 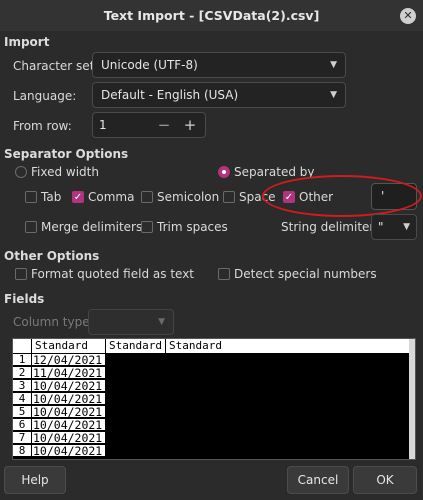 What do you see at coordinates (31, 227) in the screenshot?
I see `merge-delimiters-checkbox` at bounding box center [31, 227].